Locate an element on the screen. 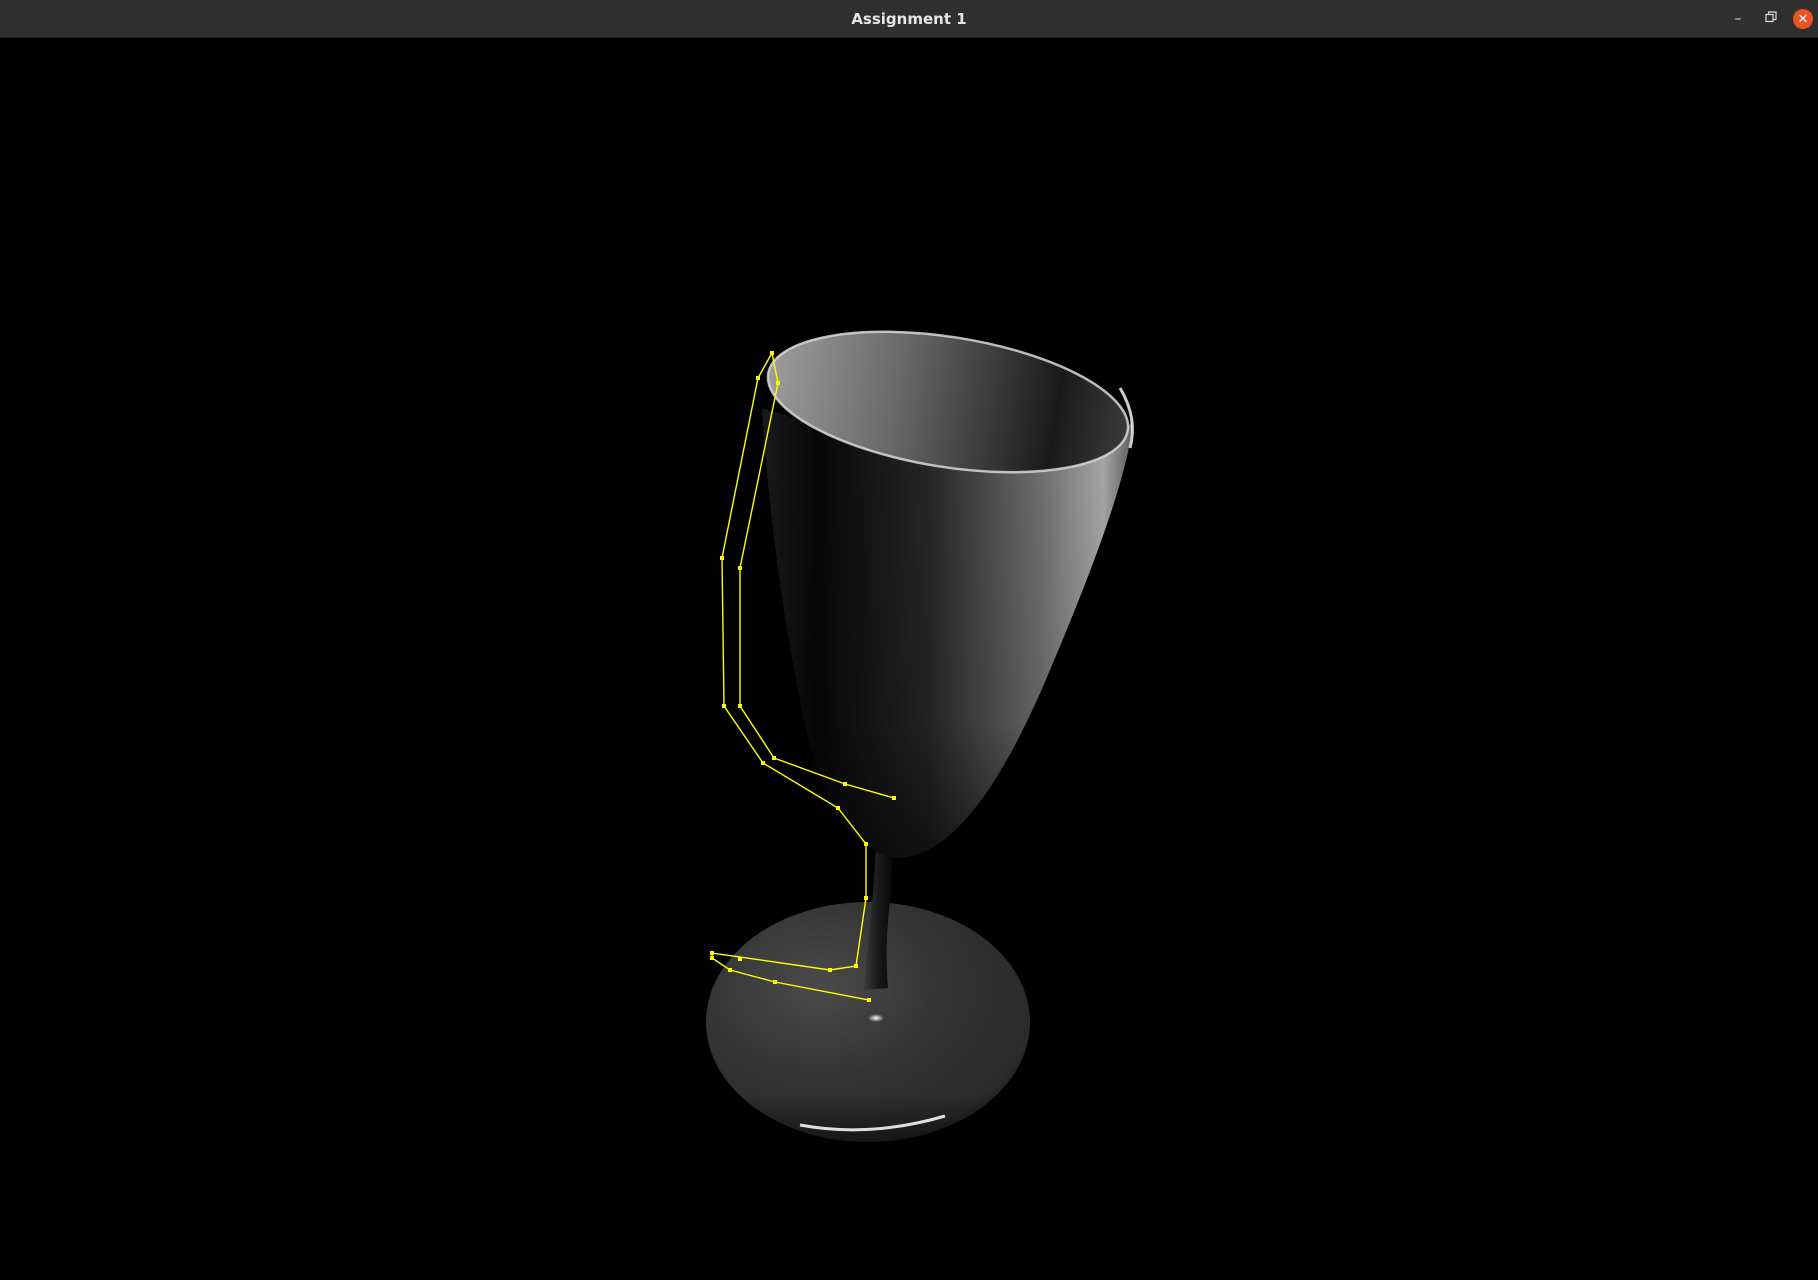  goblet-cup is located at coordinates (948, 594).